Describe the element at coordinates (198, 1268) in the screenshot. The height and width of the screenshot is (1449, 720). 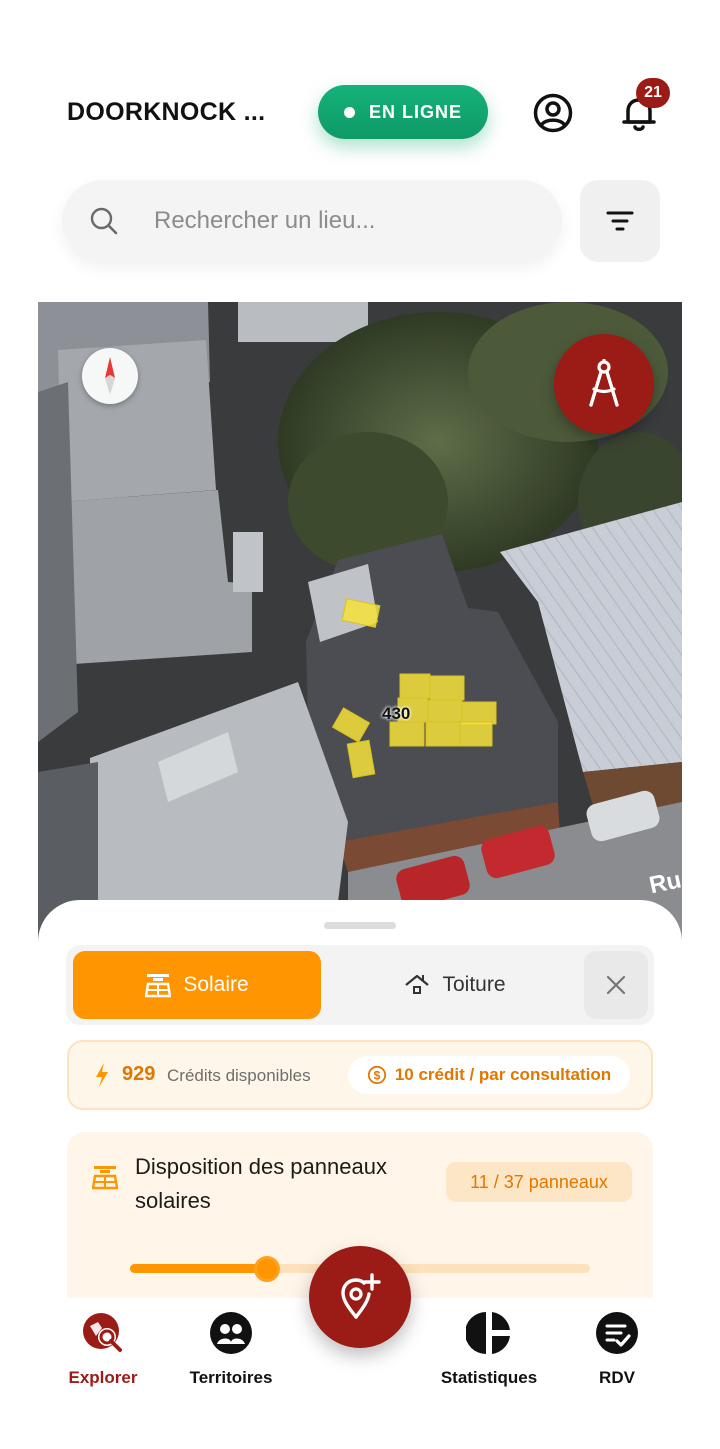
I see `panel-slider-fill` at that location.